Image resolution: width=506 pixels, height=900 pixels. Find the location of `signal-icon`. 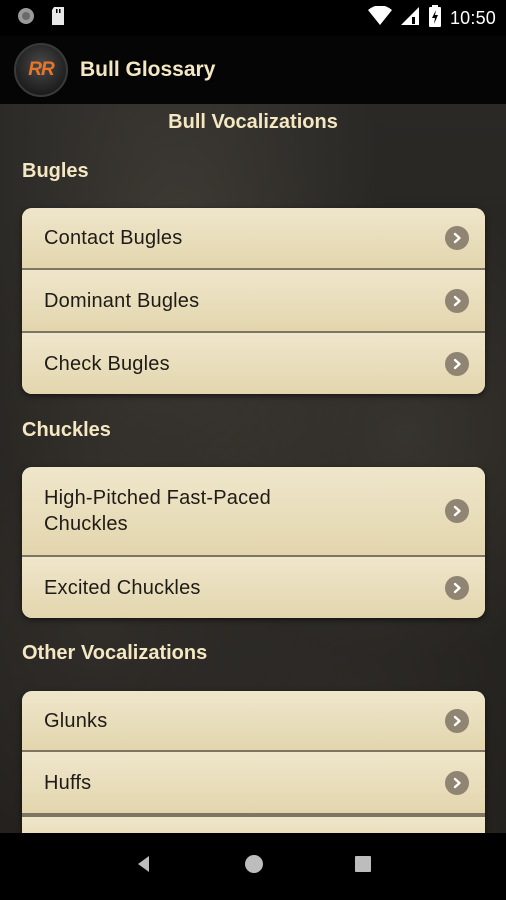

signal-icon is located at coordinates (410, 18).